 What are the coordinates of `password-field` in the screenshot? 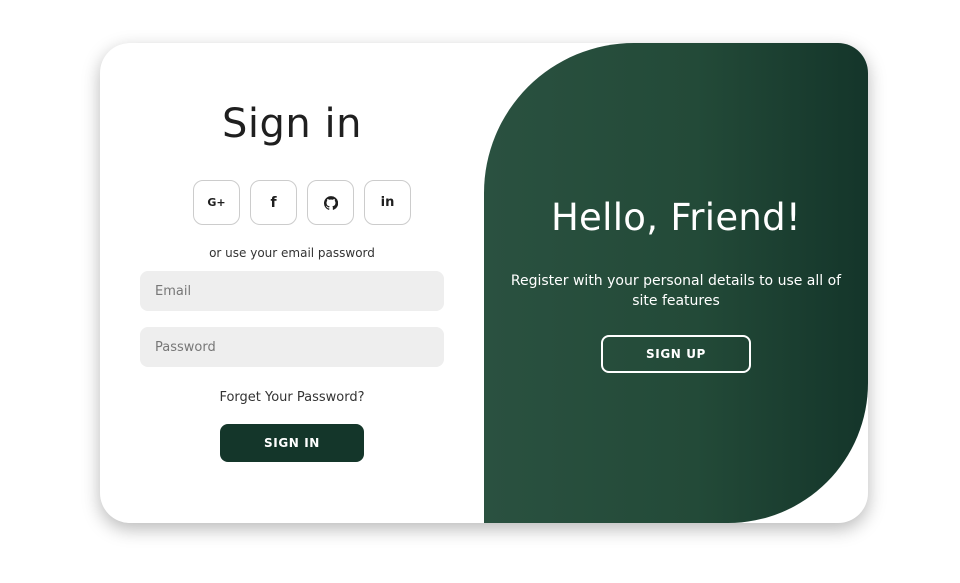 It's located at (292, 347).